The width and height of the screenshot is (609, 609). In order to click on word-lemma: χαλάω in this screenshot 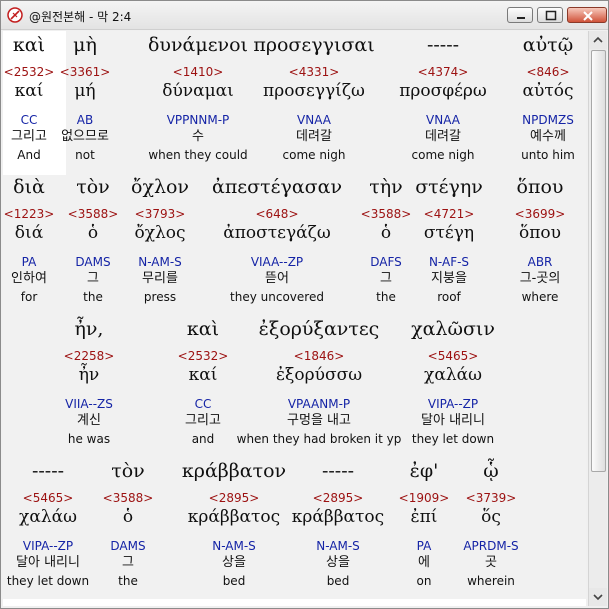, I will do `click(453, 375)`.